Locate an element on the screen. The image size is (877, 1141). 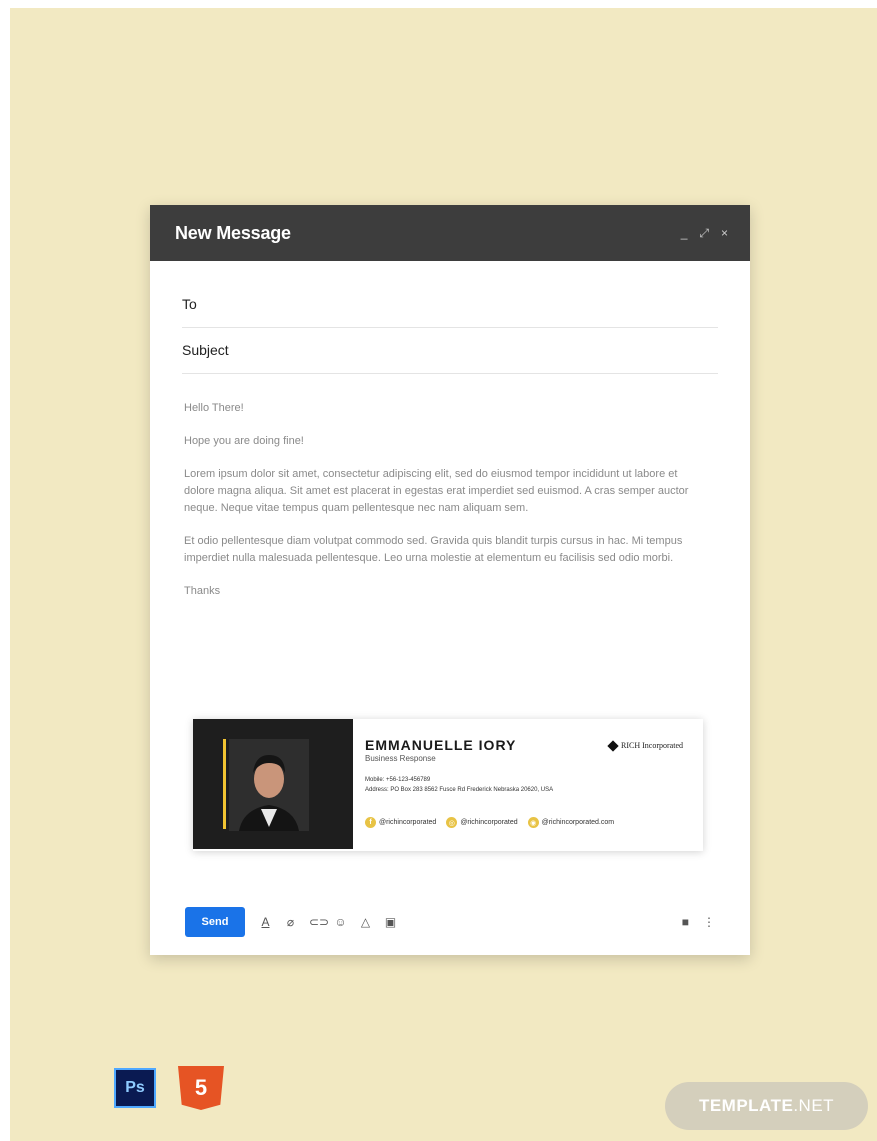
subject-input is located at coordinates (477, 350).